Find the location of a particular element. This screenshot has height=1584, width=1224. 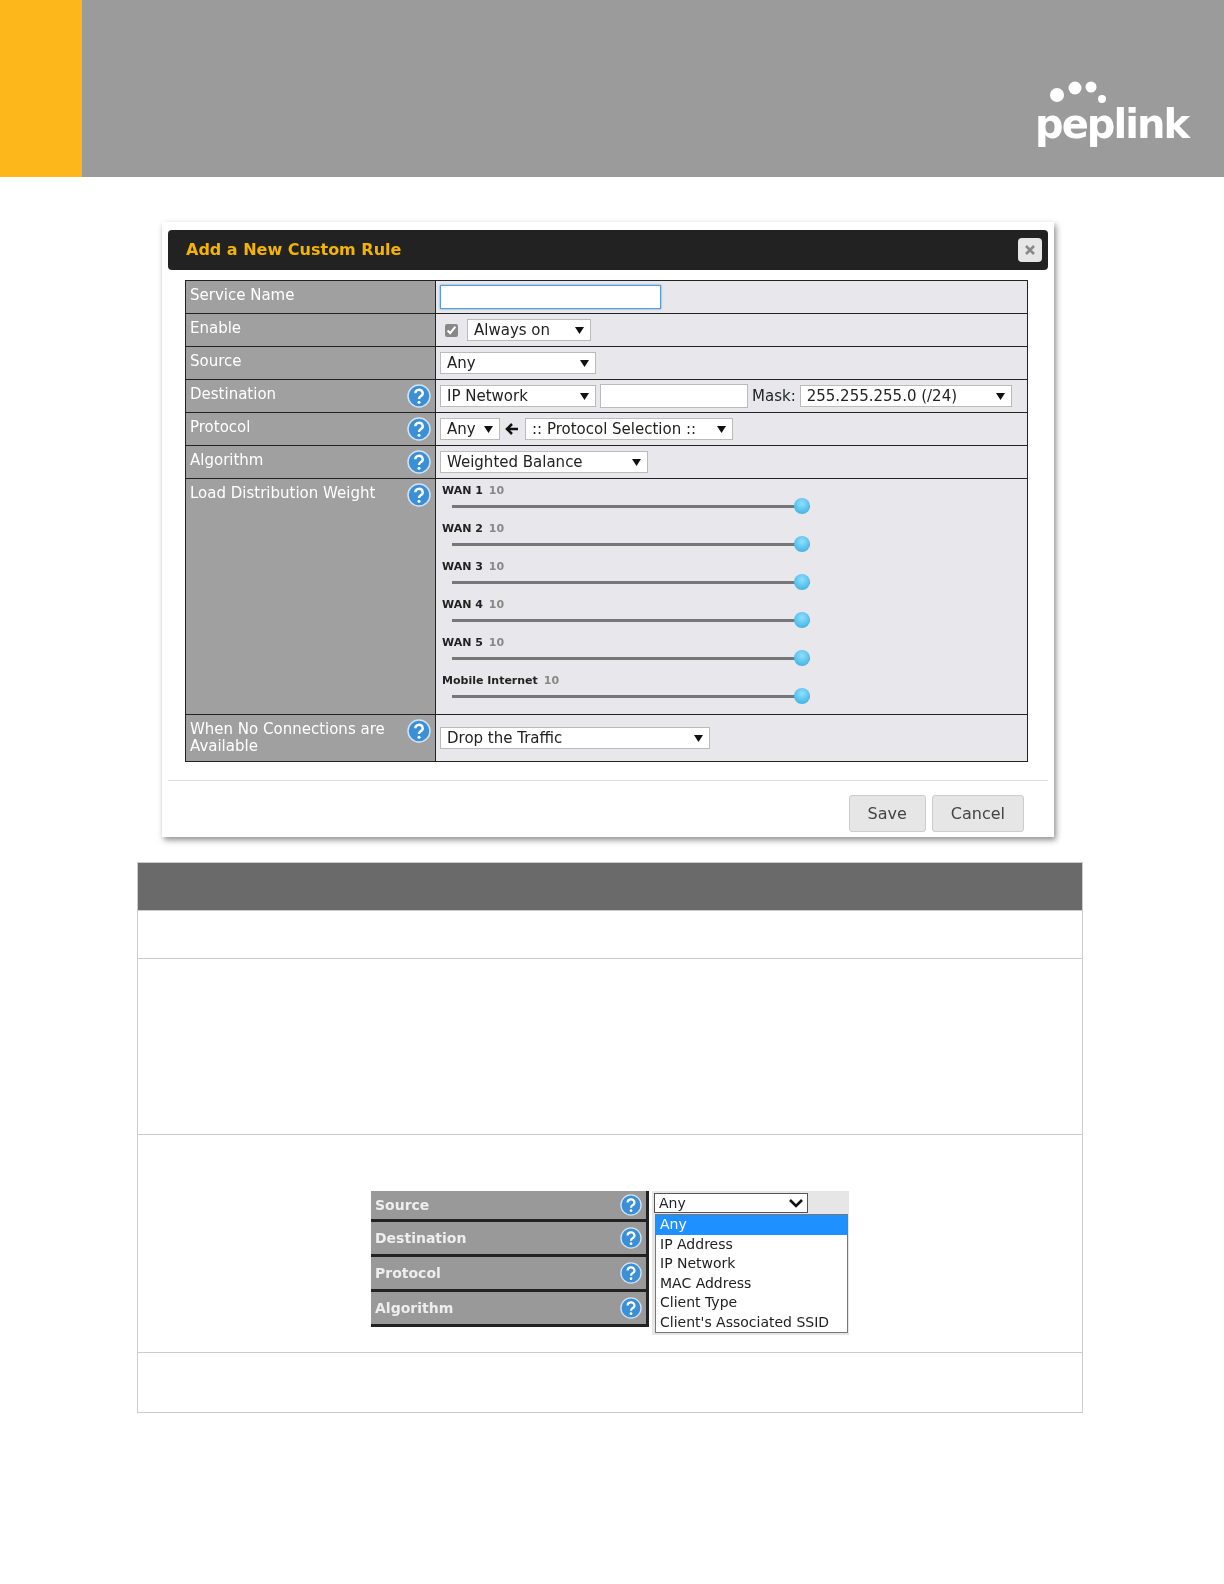

row-label: Algorithm is located at coordinates (415, 1308).